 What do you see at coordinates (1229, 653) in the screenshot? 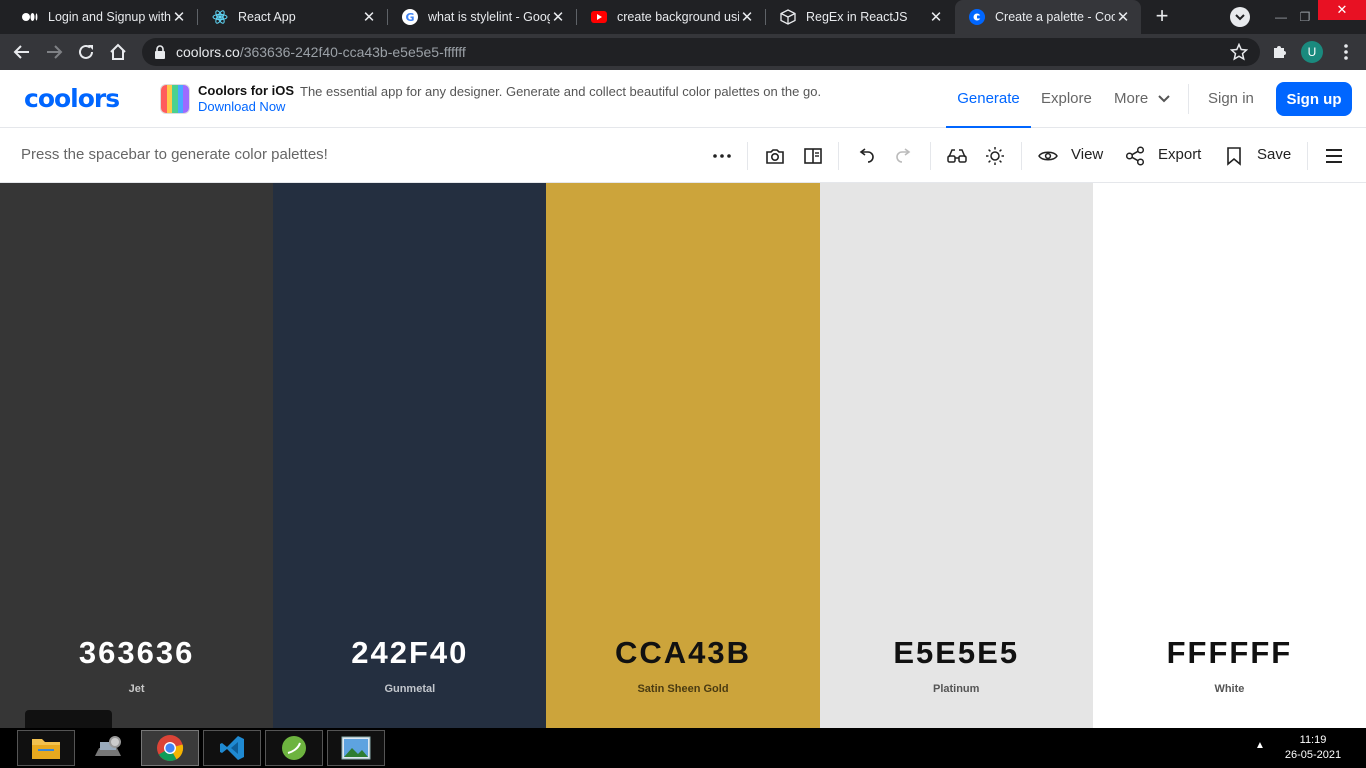
I see `hex-code: FFFFFF` at bounding box center [1229, 653].